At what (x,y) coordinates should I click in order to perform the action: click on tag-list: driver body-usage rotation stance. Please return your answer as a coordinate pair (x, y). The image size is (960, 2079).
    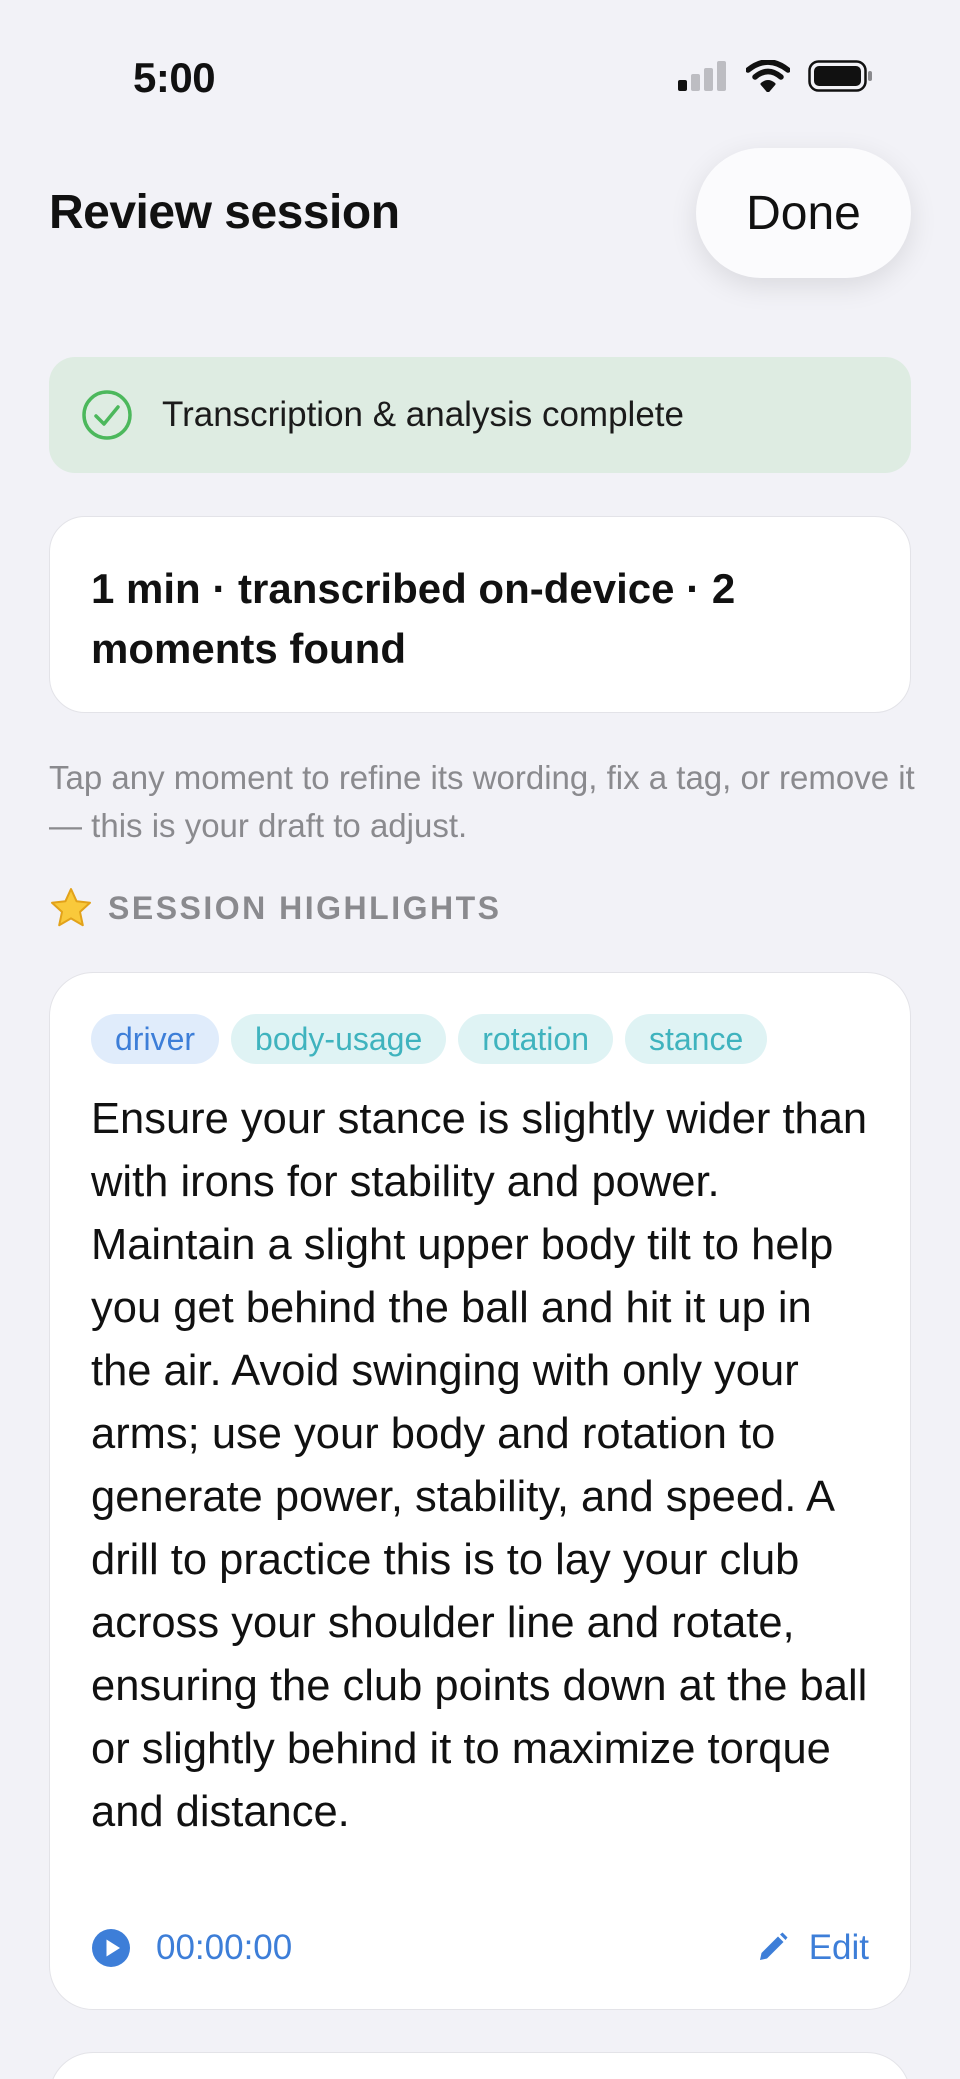
    Looking at the image, I should click on (429, 1039).